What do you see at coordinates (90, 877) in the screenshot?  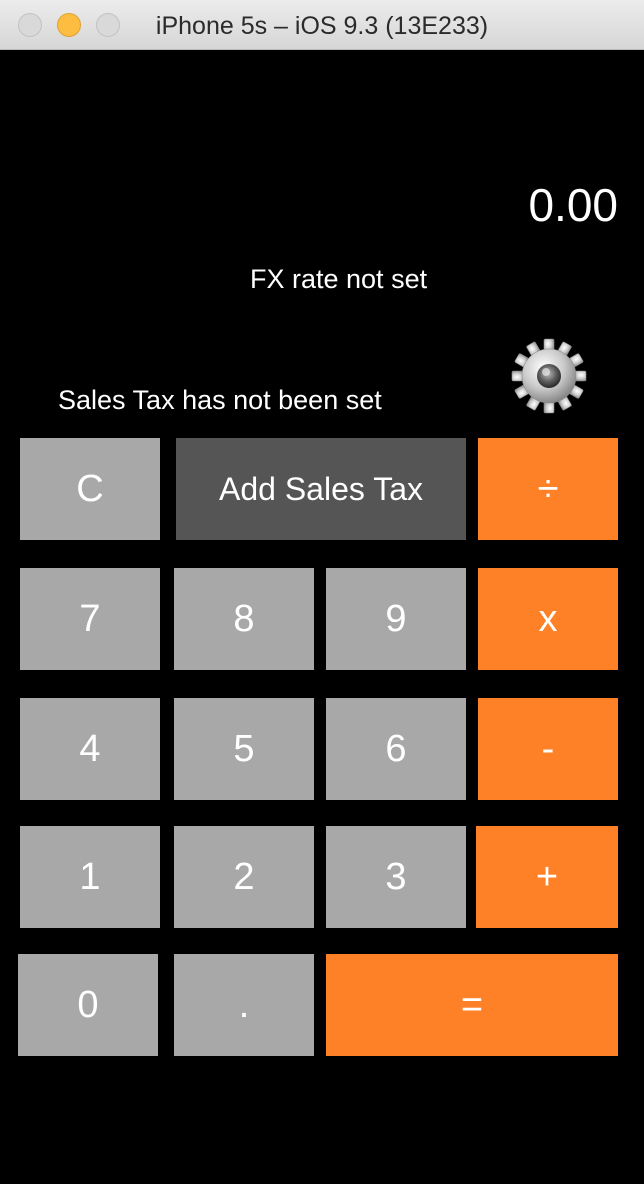 I see `digit-1-button: 1` at bounding box center [90, 877].